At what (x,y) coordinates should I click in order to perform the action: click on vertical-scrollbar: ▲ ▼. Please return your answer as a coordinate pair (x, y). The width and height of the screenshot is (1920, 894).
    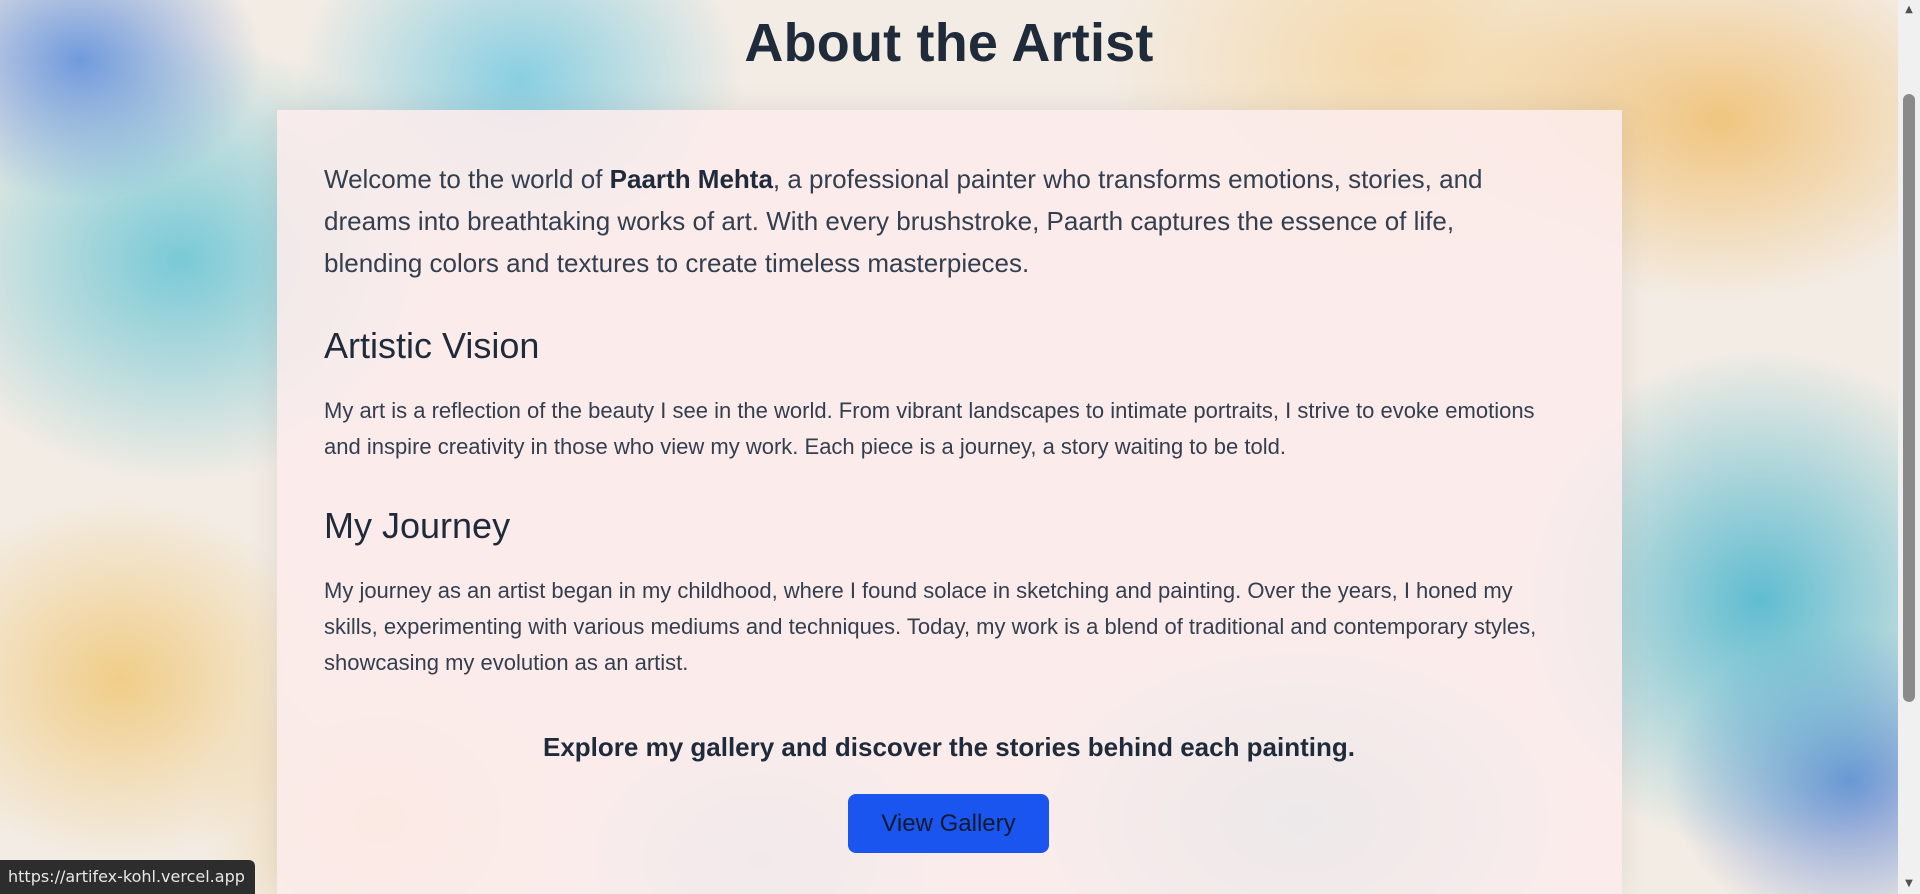
    Looking at the image, I should click on (1909, 447).